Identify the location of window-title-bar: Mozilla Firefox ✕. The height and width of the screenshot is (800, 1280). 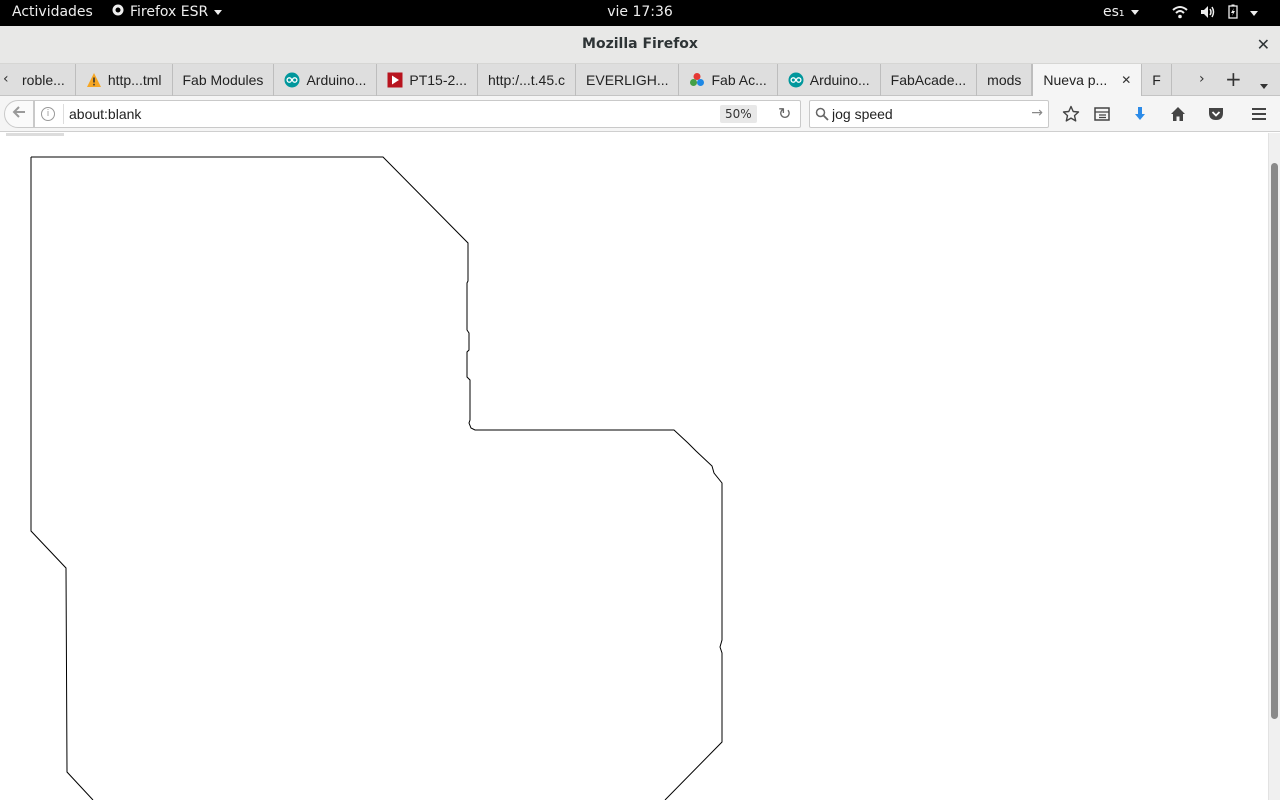
(640, 45).